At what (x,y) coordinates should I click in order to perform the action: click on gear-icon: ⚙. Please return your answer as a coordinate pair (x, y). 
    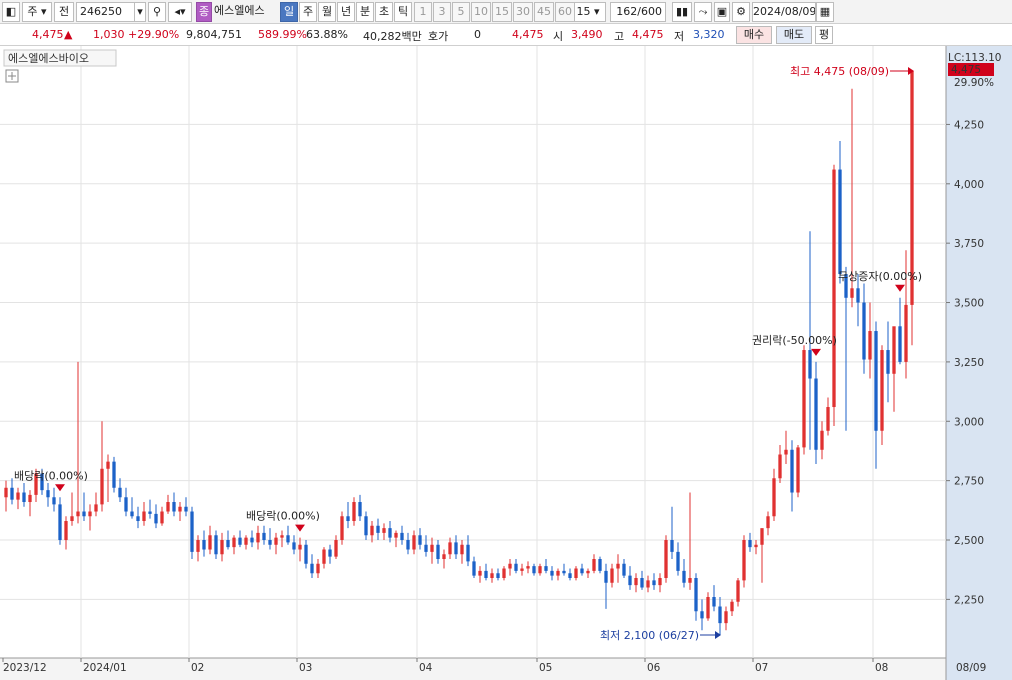
    Looking at the image, I should click on (741, 12).